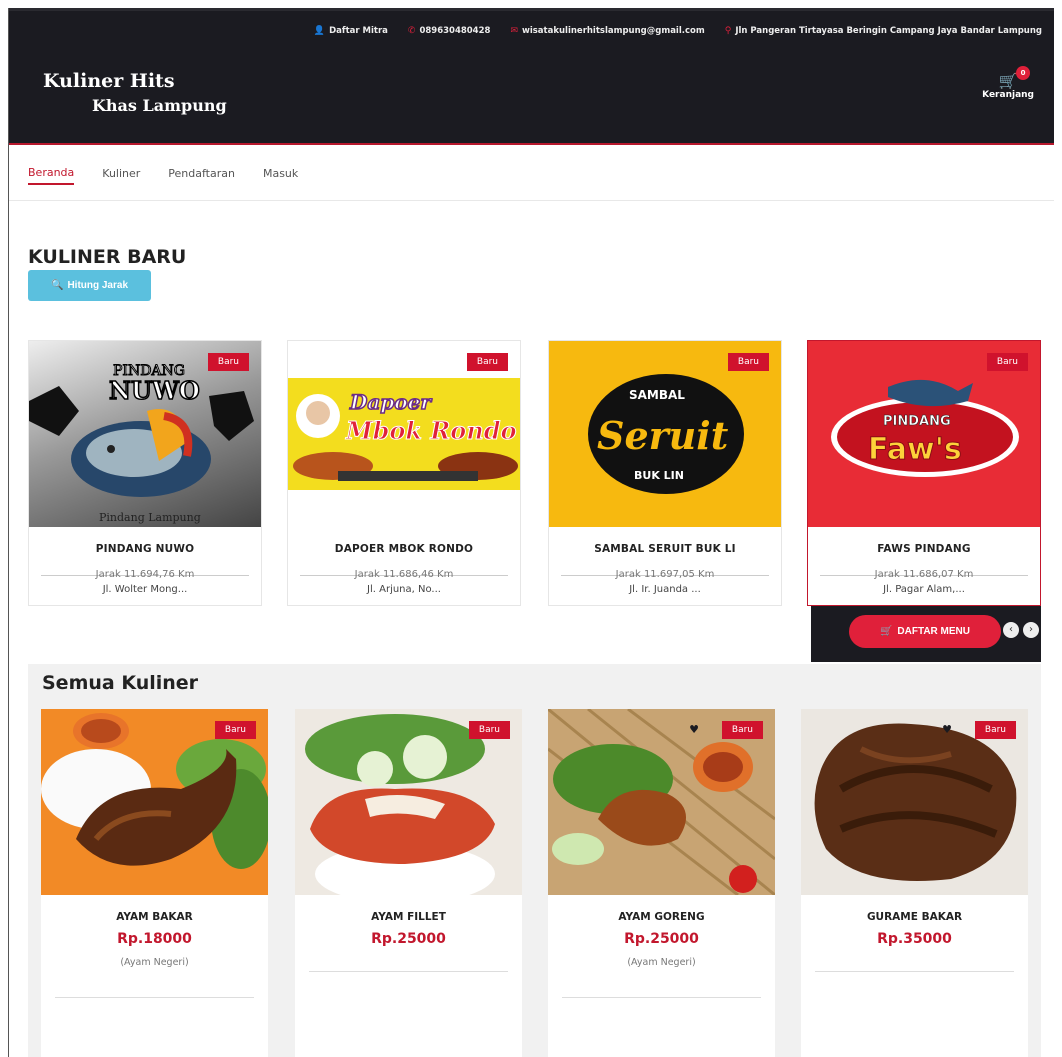  Describe the element at coordinates (404, 574) in the screenshot. I see `kuliner-distance: Jarak 11.686,46 Km` at that location.